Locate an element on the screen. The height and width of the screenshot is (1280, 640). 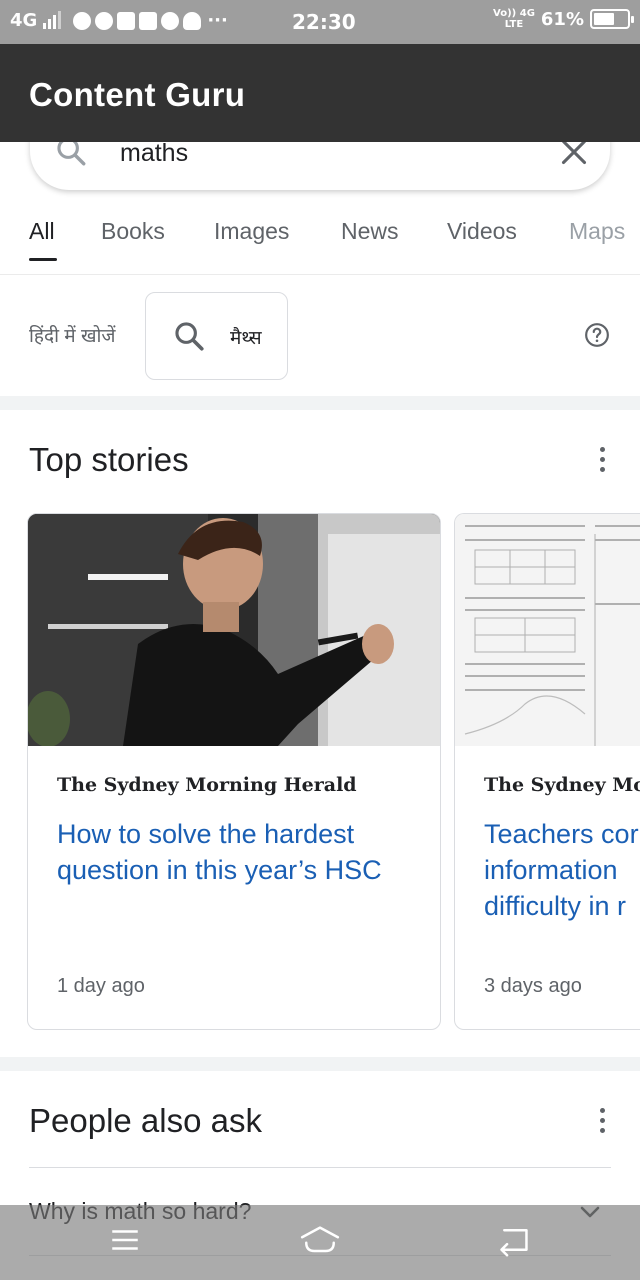
app-bar: Content Guru is located at coordinates (320, 93).